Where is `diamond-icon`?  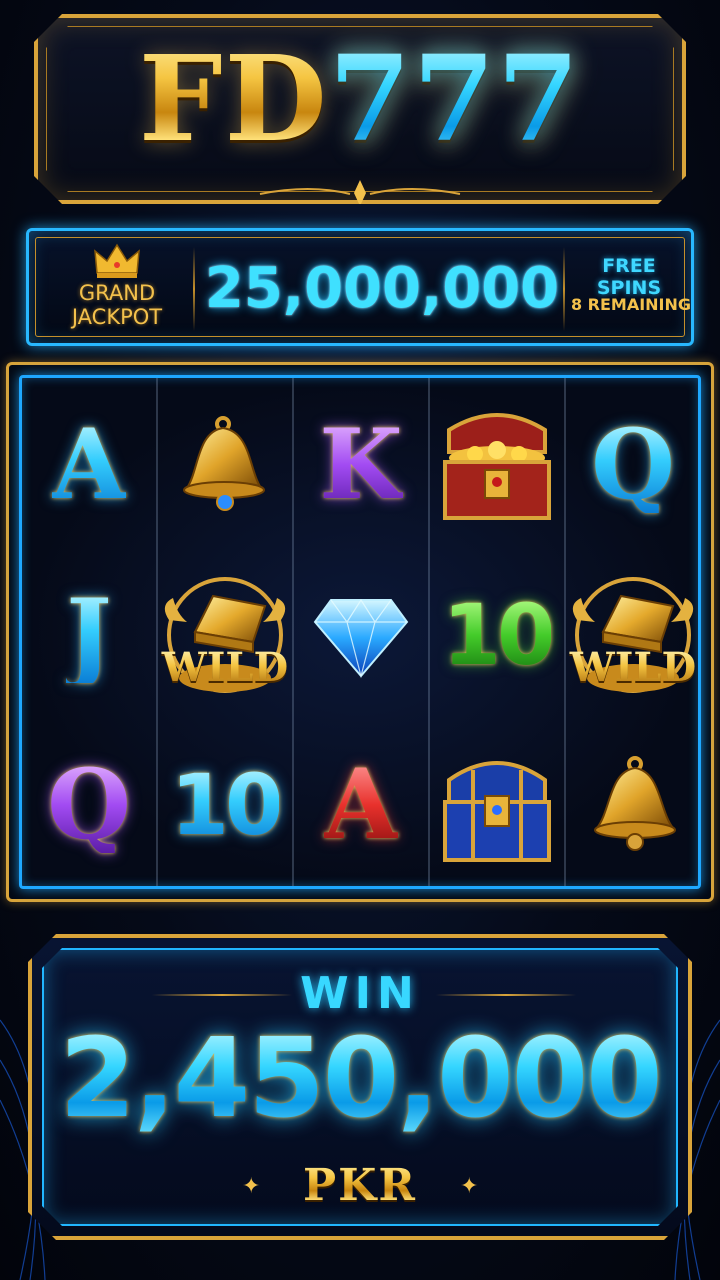 diamond-icon is located at coordinates (361, 638).